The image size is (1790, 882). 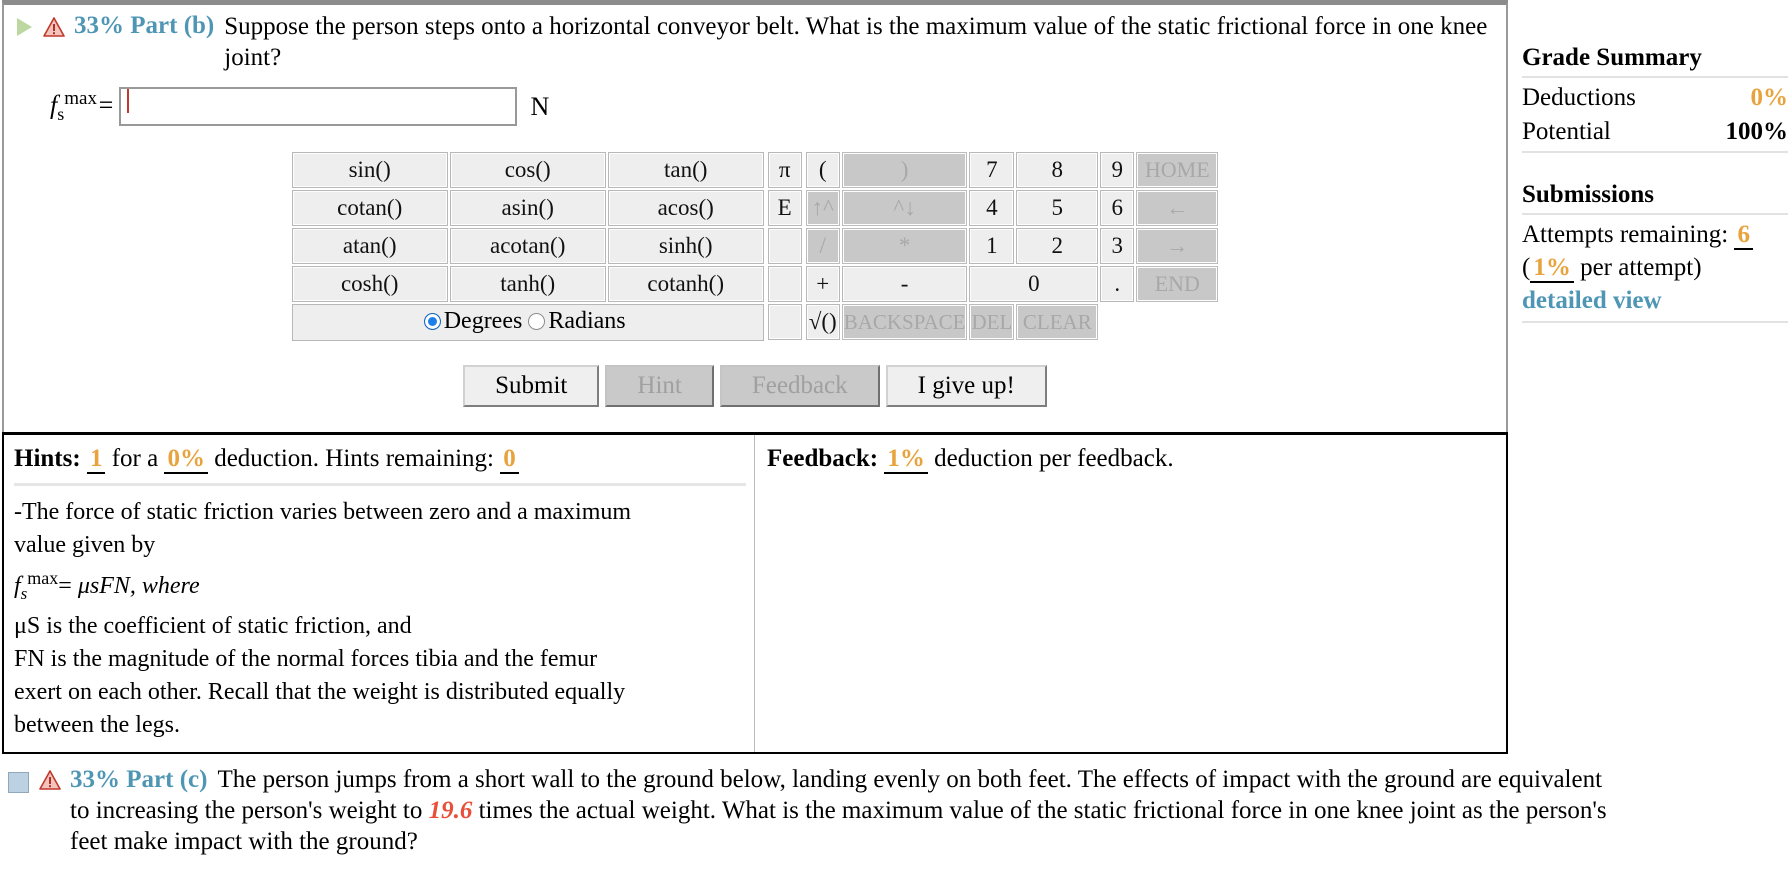 I want to click on potential-value: 100%, so click(x=1757, y=131).